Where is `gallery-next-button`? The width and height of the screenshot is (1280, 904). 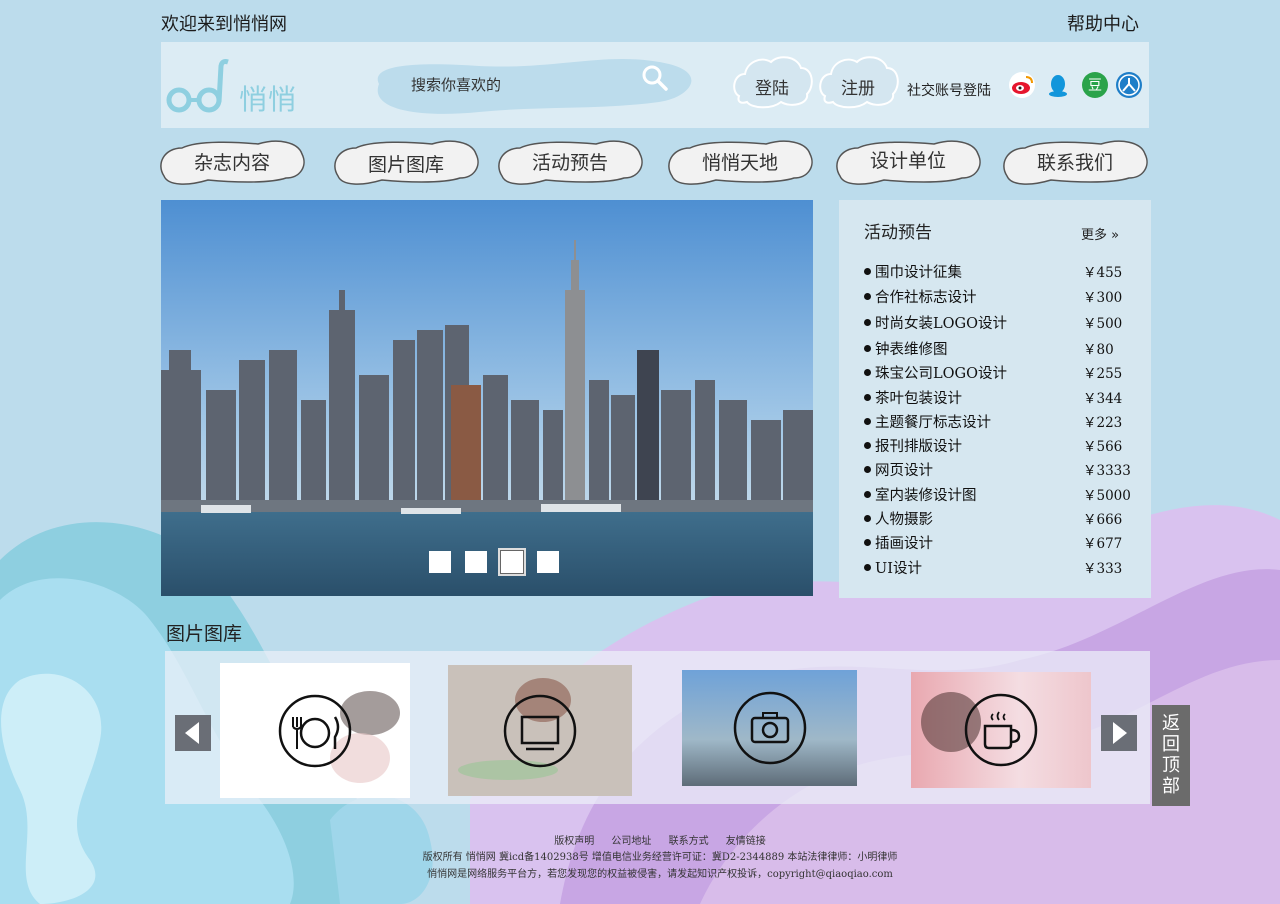 gallery-next-button is located at coordinates (1119, 733).